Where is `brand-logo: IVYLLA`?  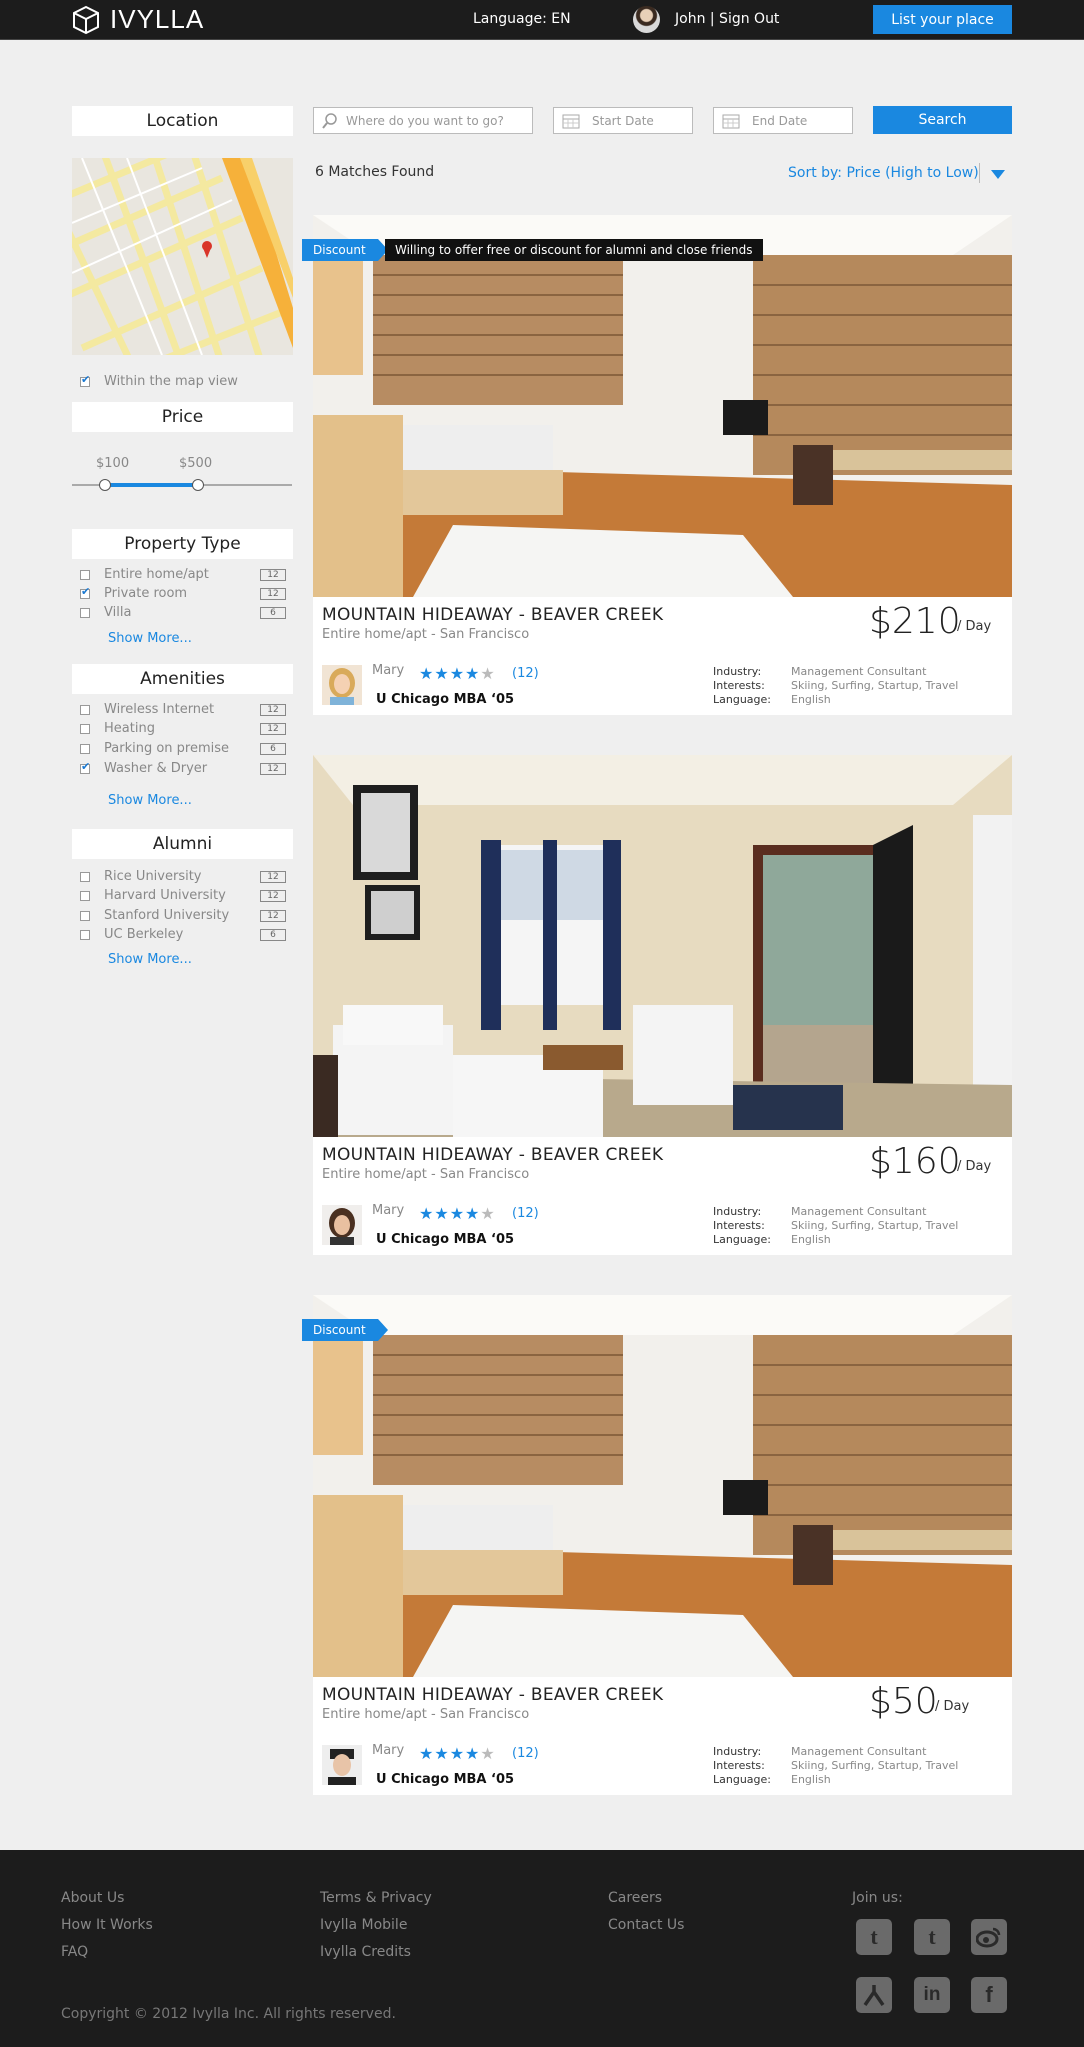 brand-logo: IVYLLA is located at coordinates (138, 19).